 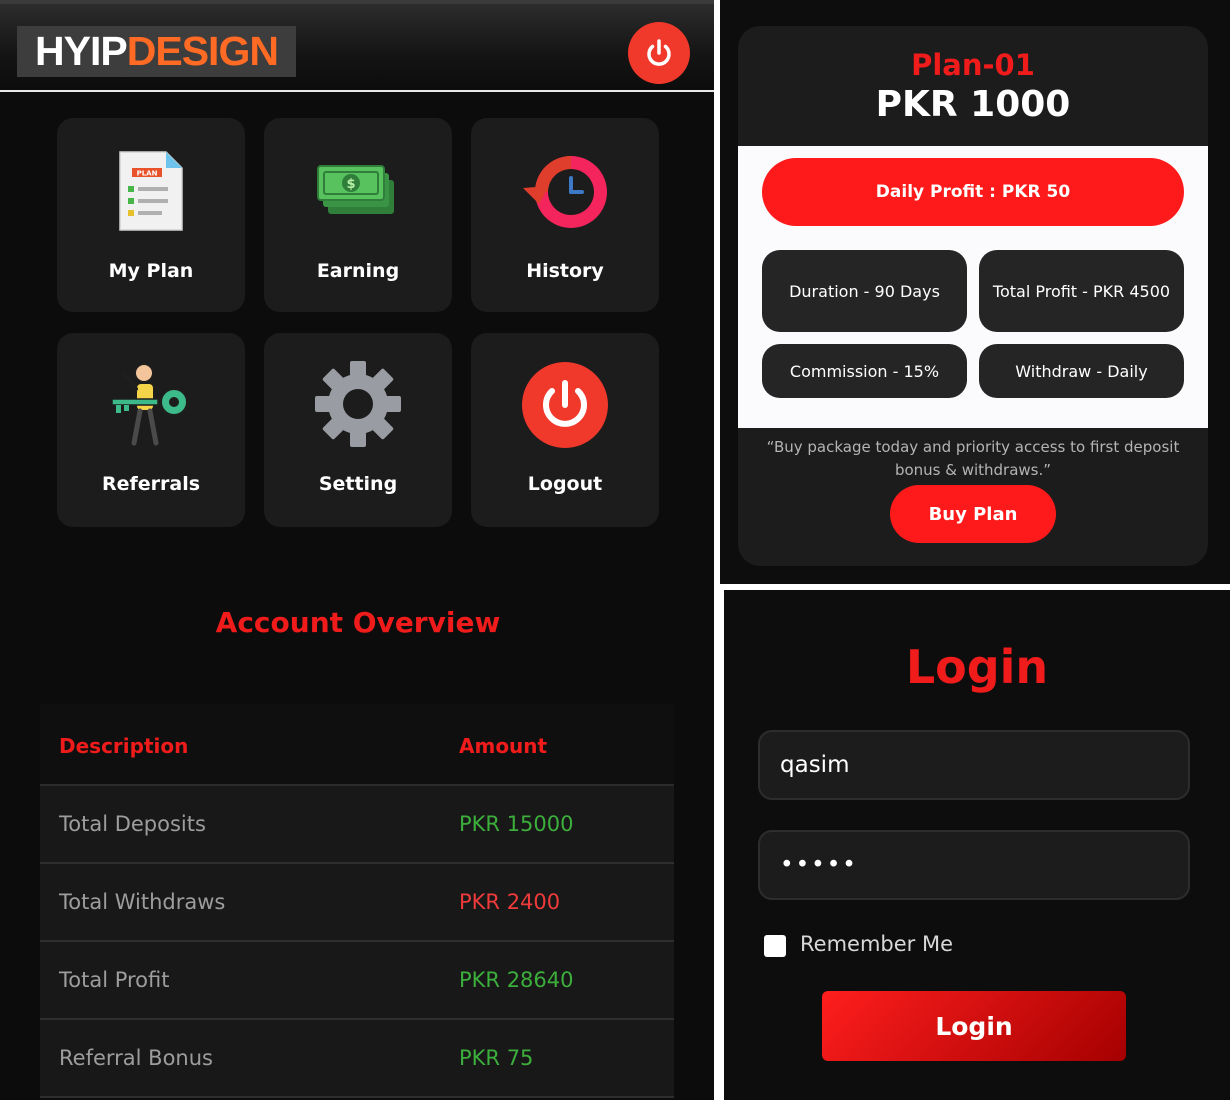 I want to click on menu-tile-label: Earning, so click(x=358, y=271).